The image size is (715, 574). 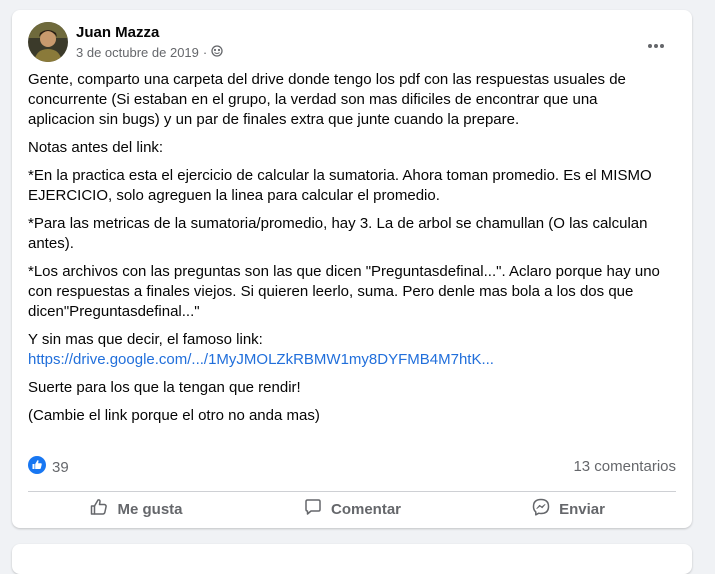 What do you see at coordinates (150, 509) in the screenshot?
I see `like-button-label: Me gusta` at bounding box center [150, 509].